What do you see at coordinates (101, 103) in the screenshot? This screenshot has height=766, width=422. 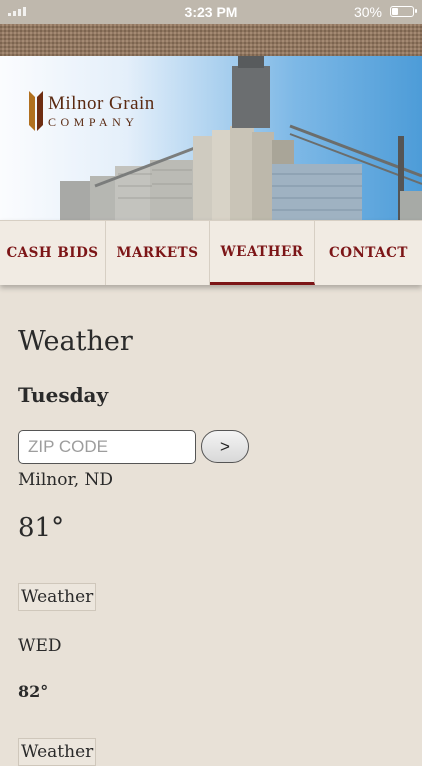 I see `brand-name: Milnor Grain` at bounding box center [101, 103].